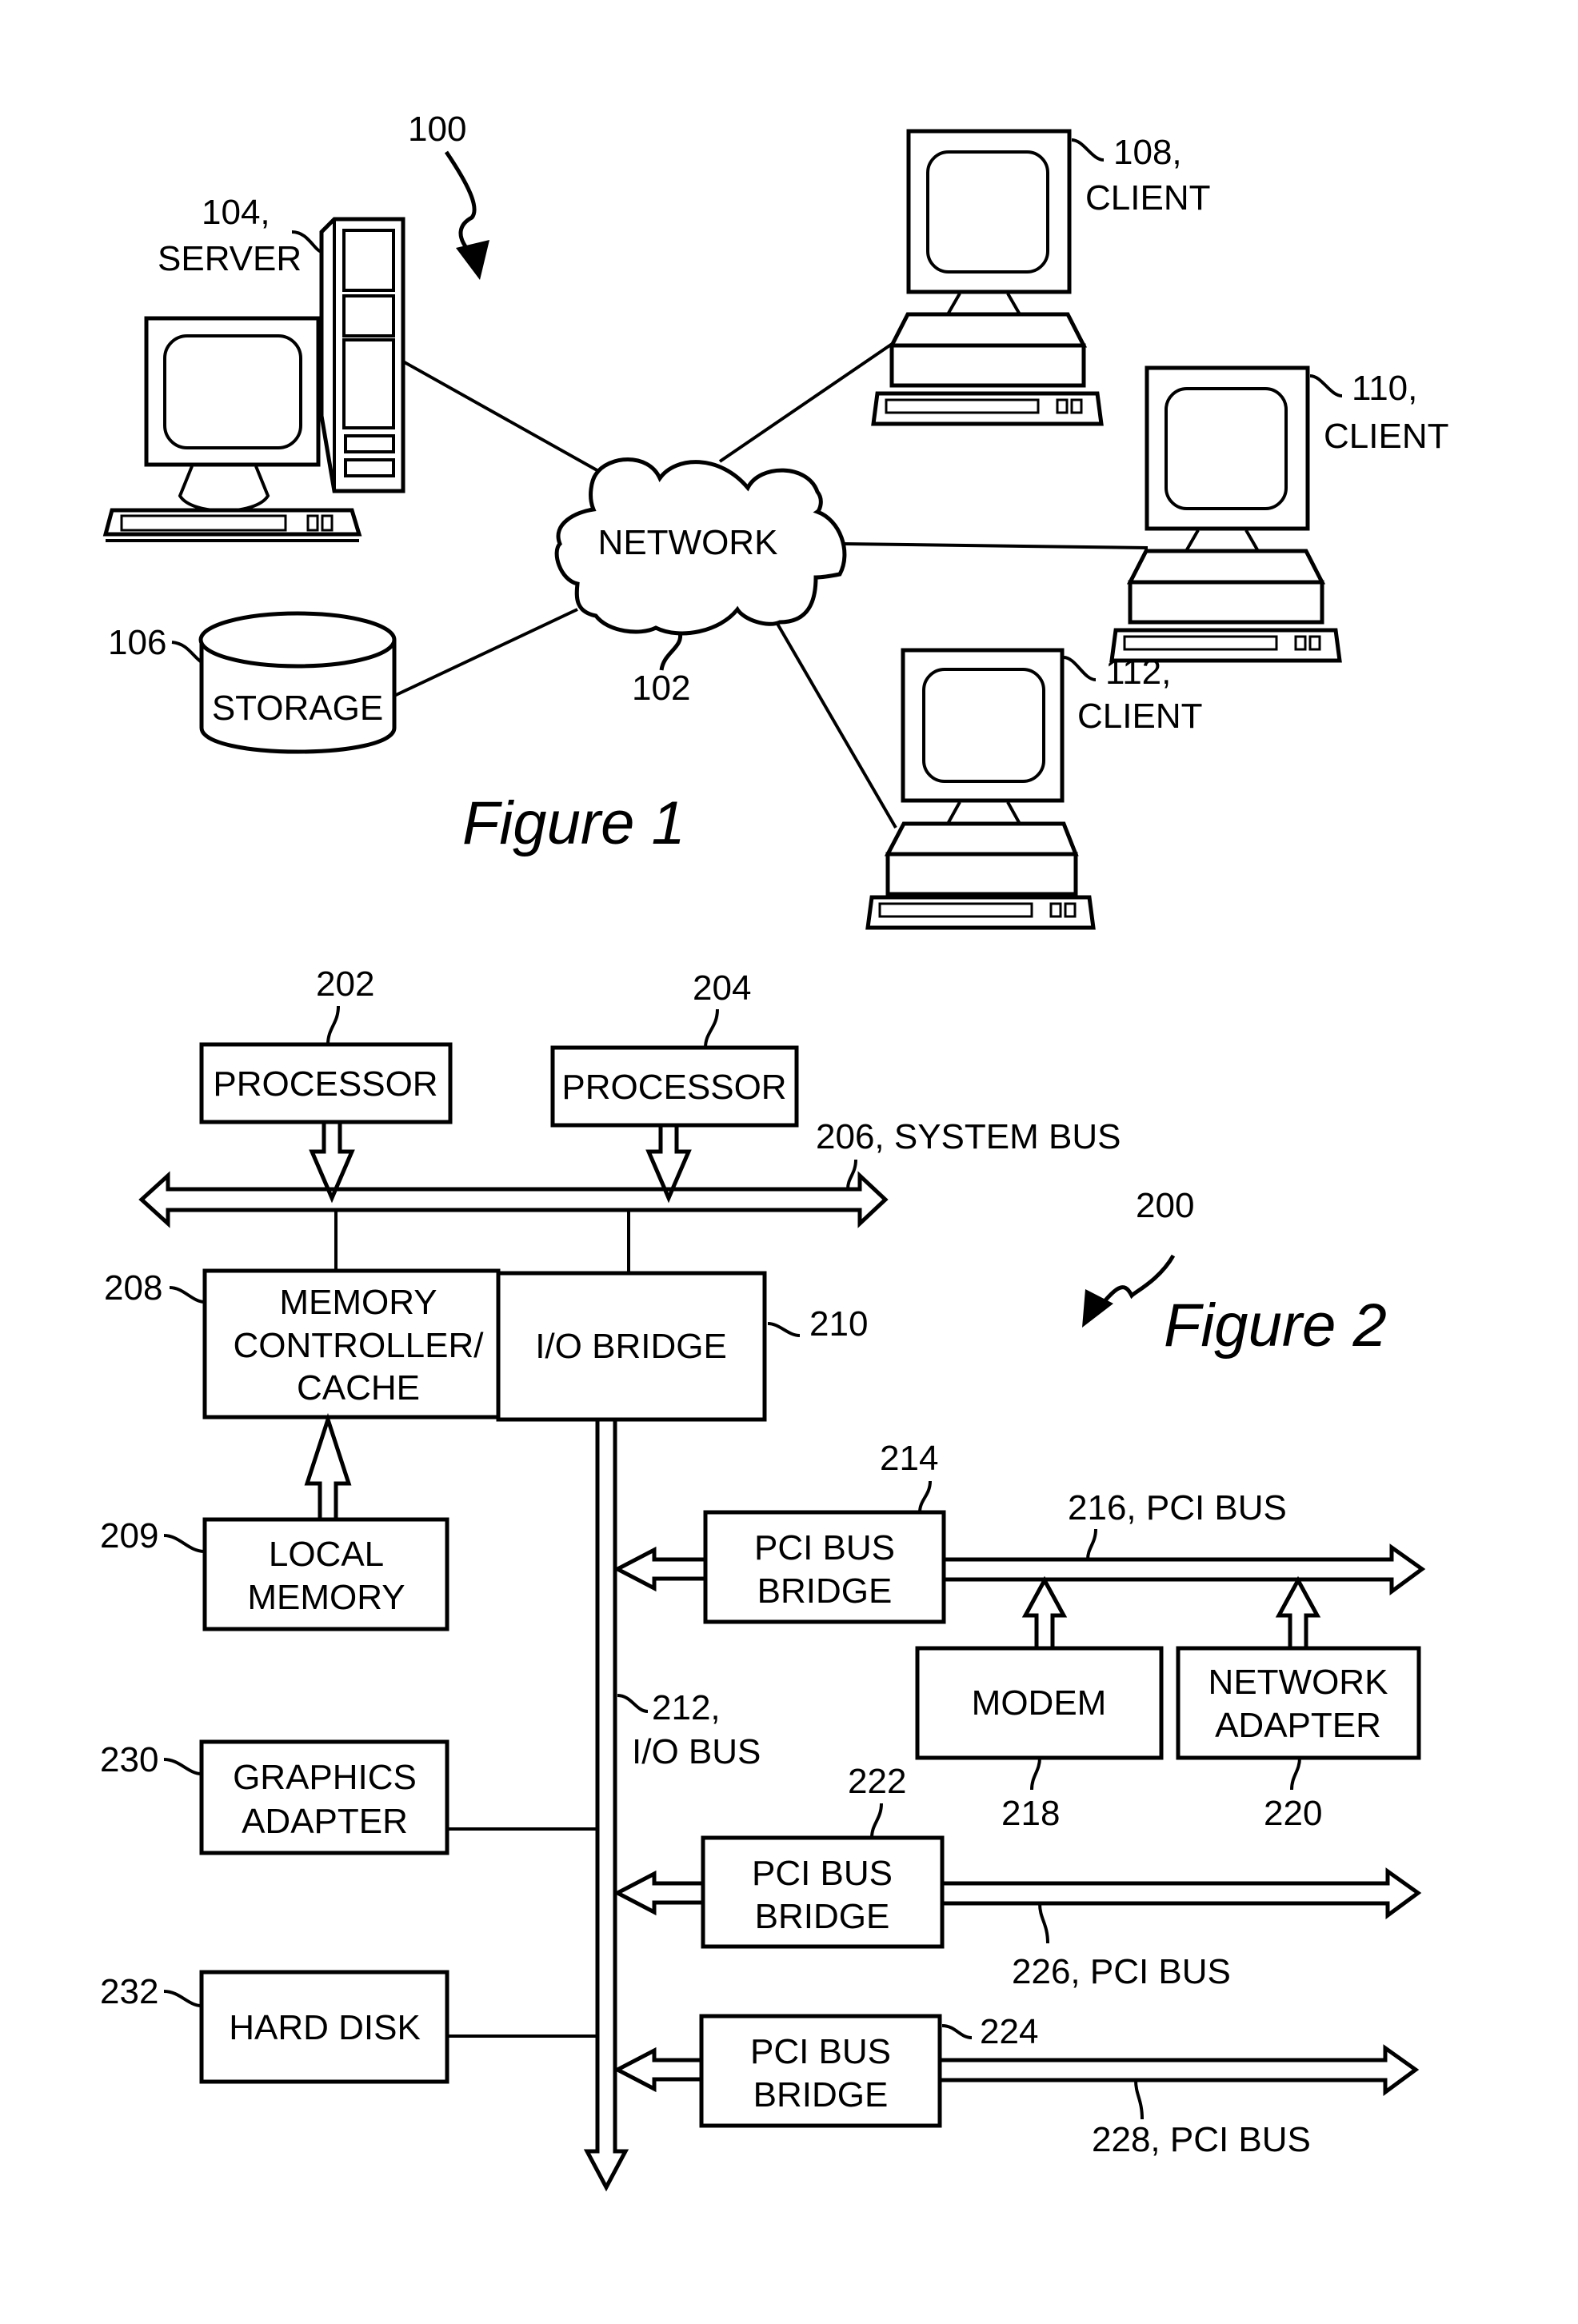  What do you see at coordinates (909, 1458) in the screenshot?
I see `pci-bridge-ref: 214` at bounding box center [909, 1458].